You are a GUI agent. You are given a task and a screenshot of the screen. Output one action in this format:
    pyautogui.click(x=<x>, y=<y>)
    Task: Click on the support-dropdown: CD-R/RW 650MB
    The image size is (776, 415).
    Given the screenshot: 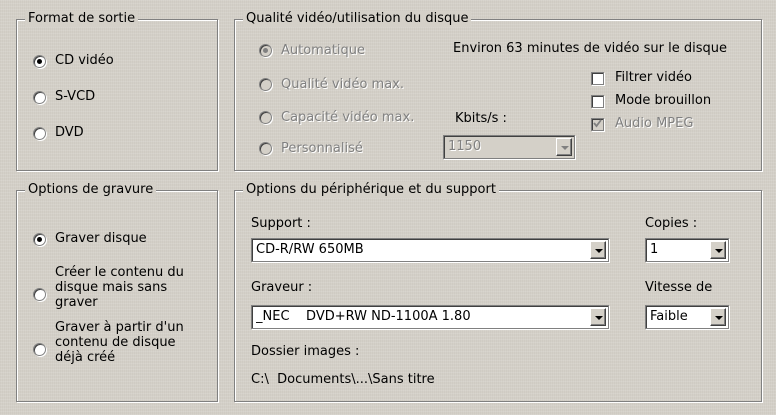 What is the action you would take?
    pyautogui.click(x=430, y=250)
    